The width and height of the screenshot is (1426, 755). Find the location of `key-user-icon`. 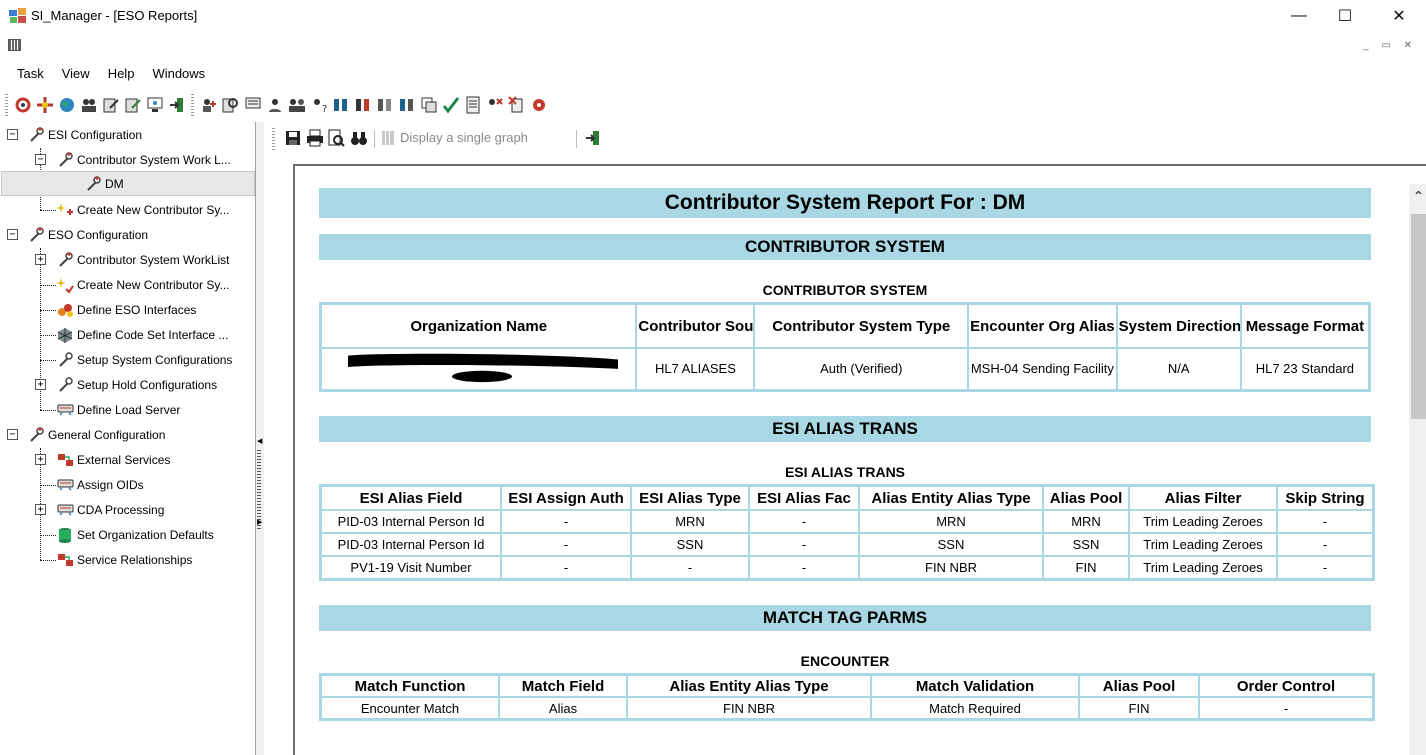

key-user-icon is located at coordinates (275, 105).